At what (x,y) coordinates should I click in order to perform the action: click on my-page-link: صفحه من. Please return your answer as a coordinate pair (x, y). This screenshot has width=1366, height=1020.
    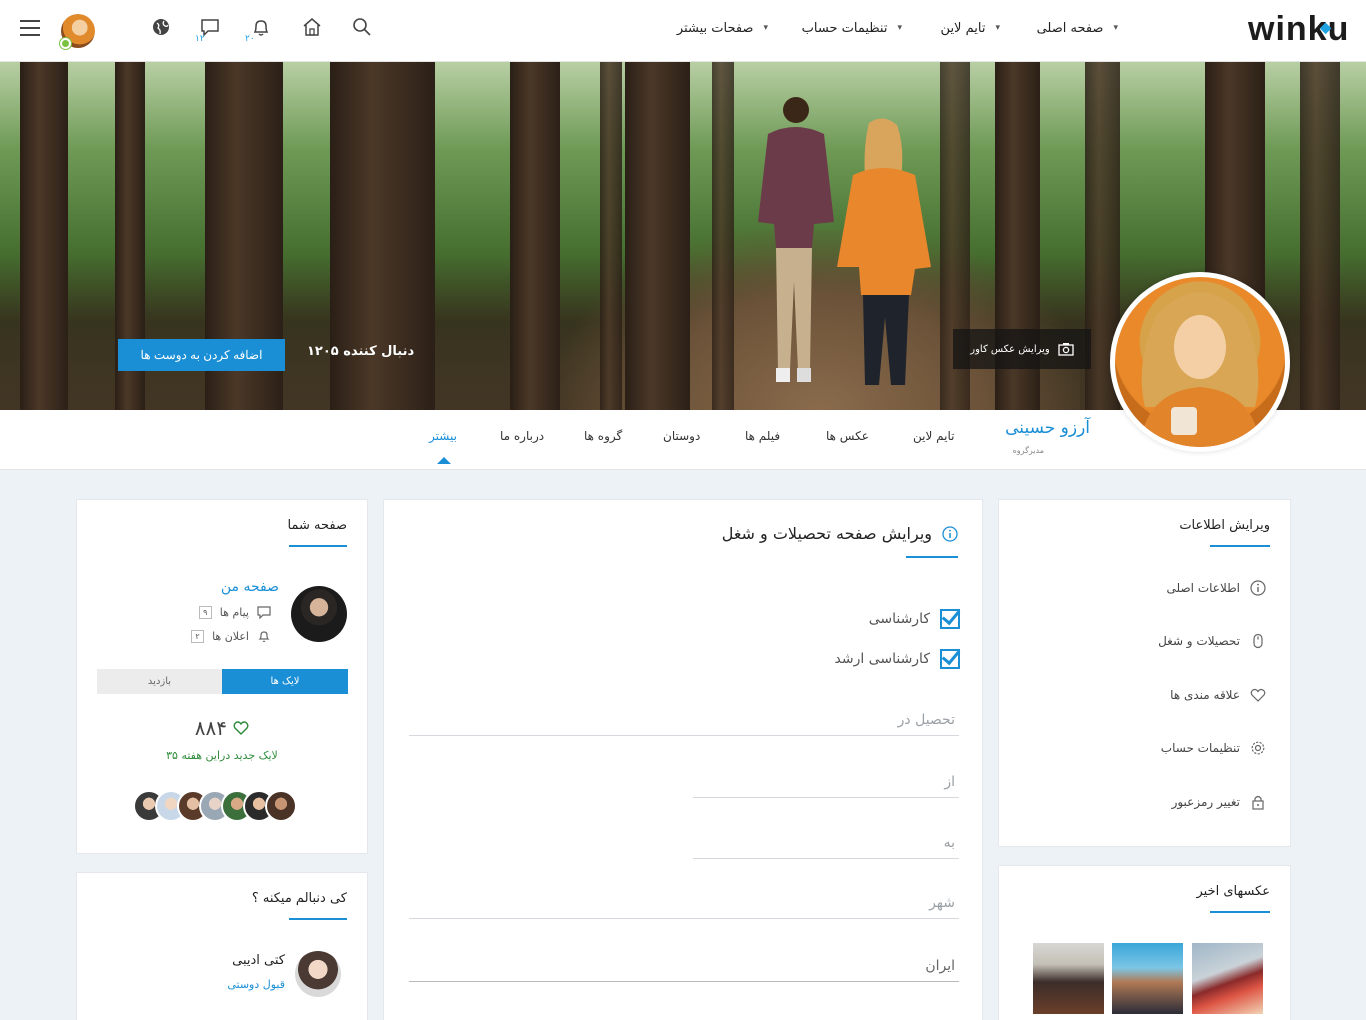
    Looking at the image, I should click on (250, 587).